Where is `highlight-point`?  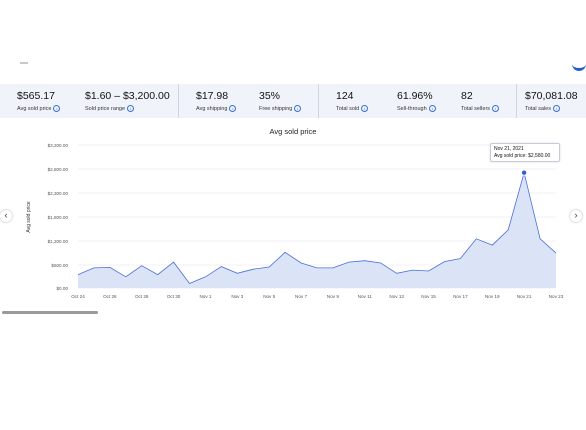 highlight-point is located at coordinates (524, 172).